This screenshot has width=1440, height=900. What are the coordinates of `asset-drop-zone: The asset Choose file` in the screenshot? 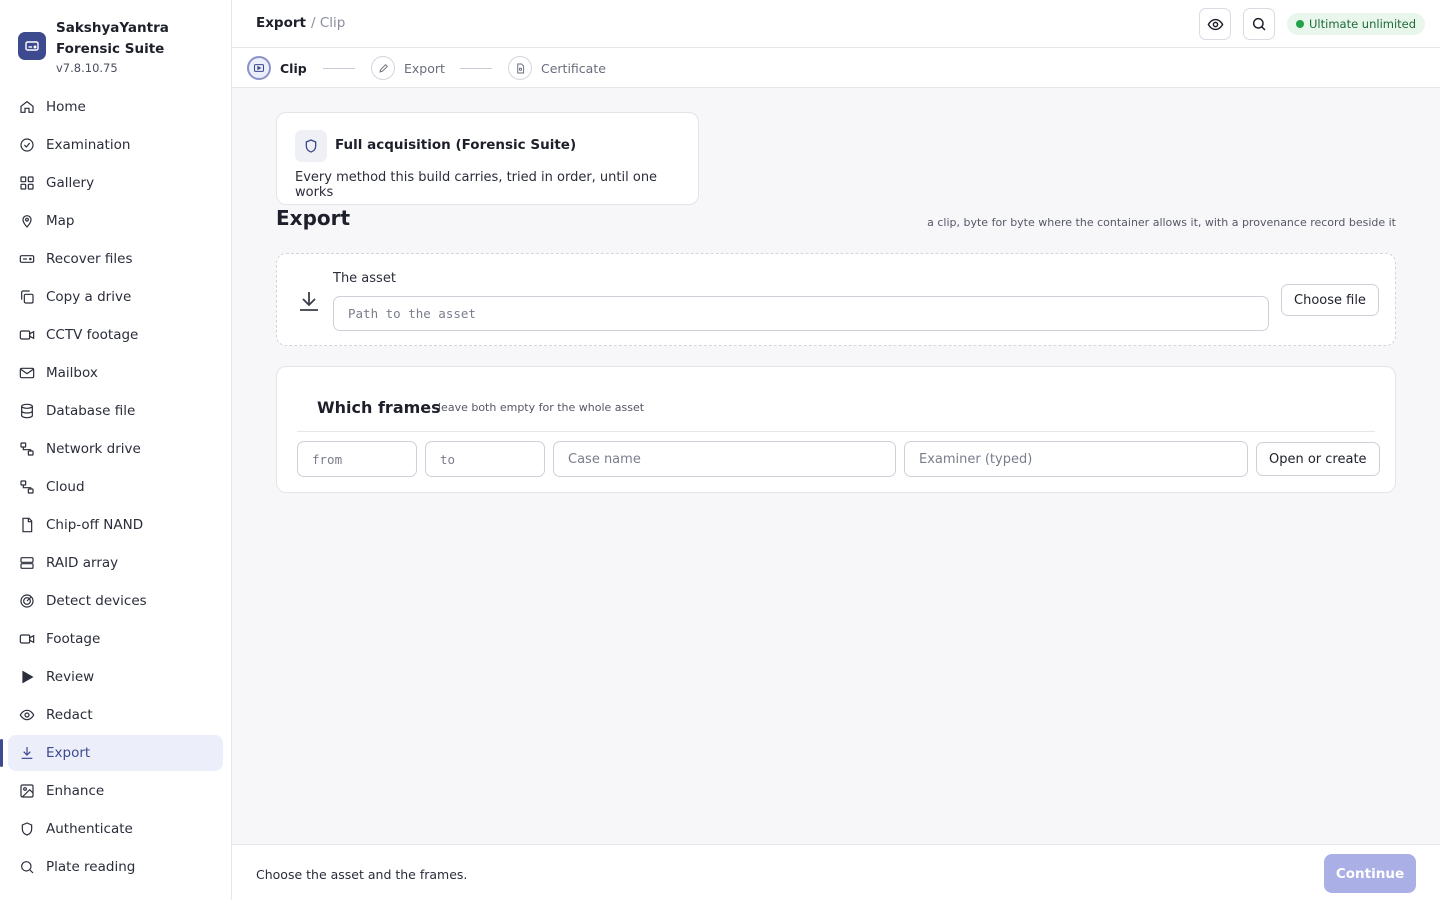 It's located at (836, 299).